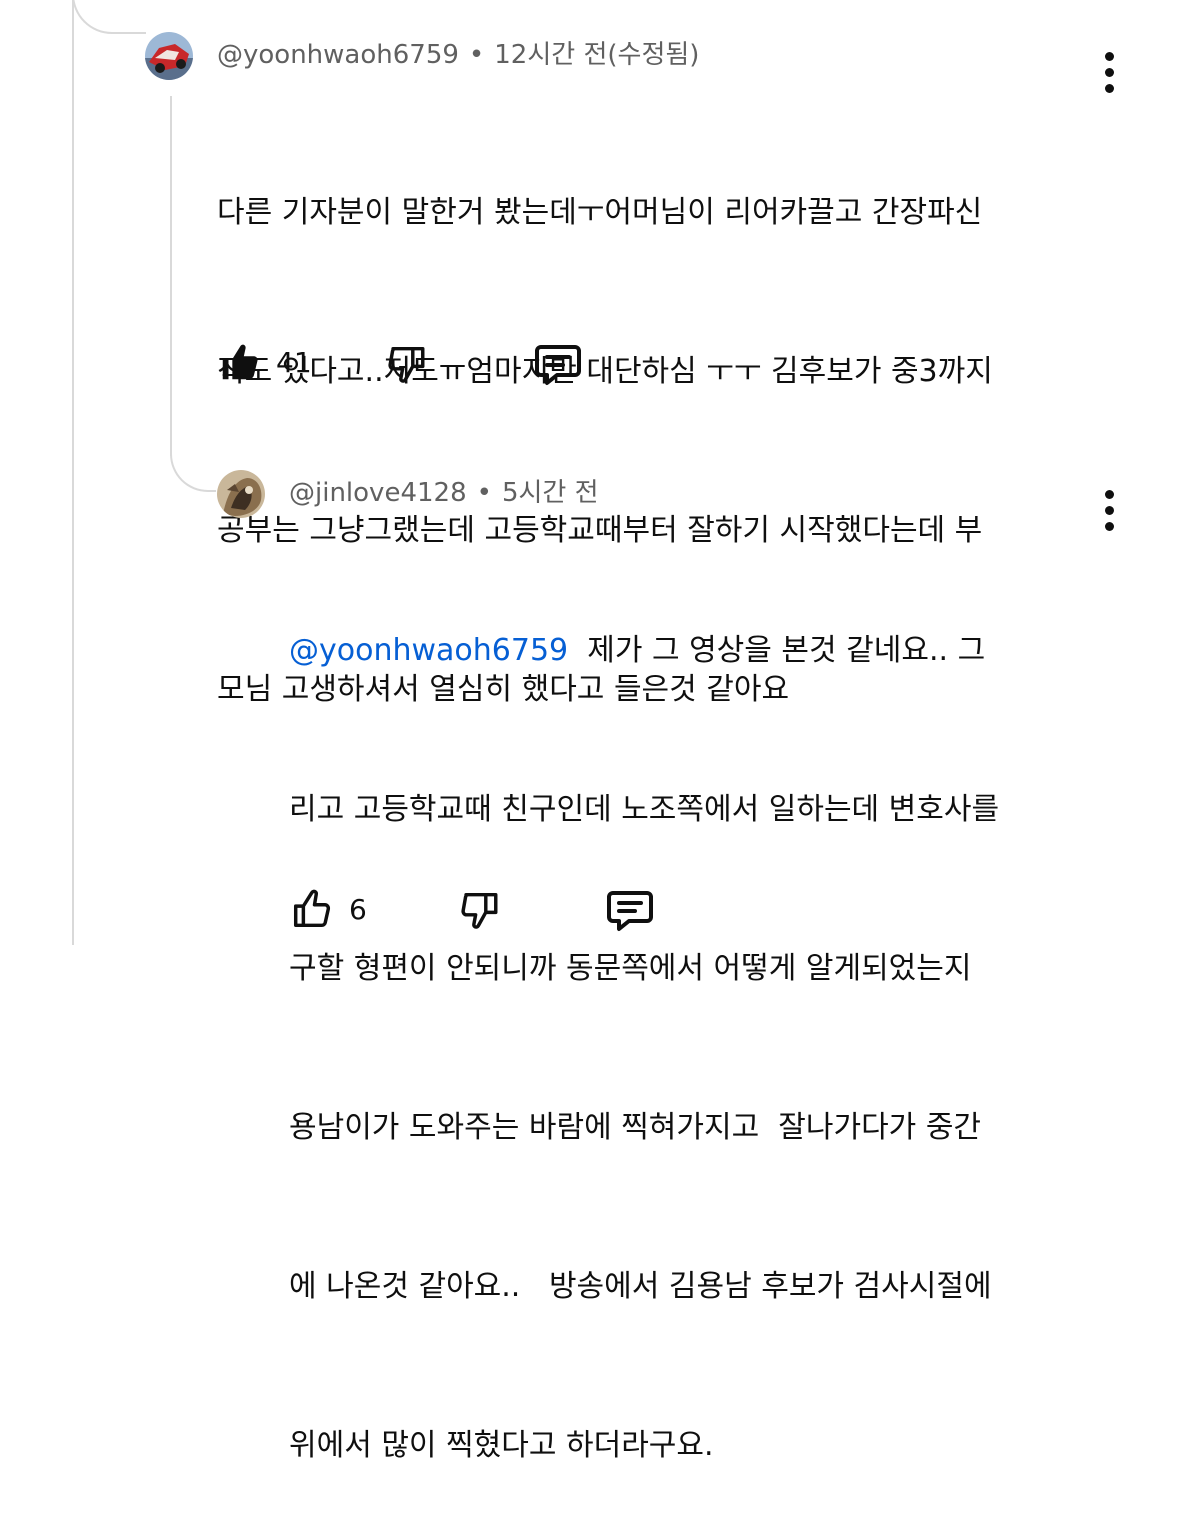 The image size is (1179, 1525). I want to click on like-count: 41, so click(294, 362).